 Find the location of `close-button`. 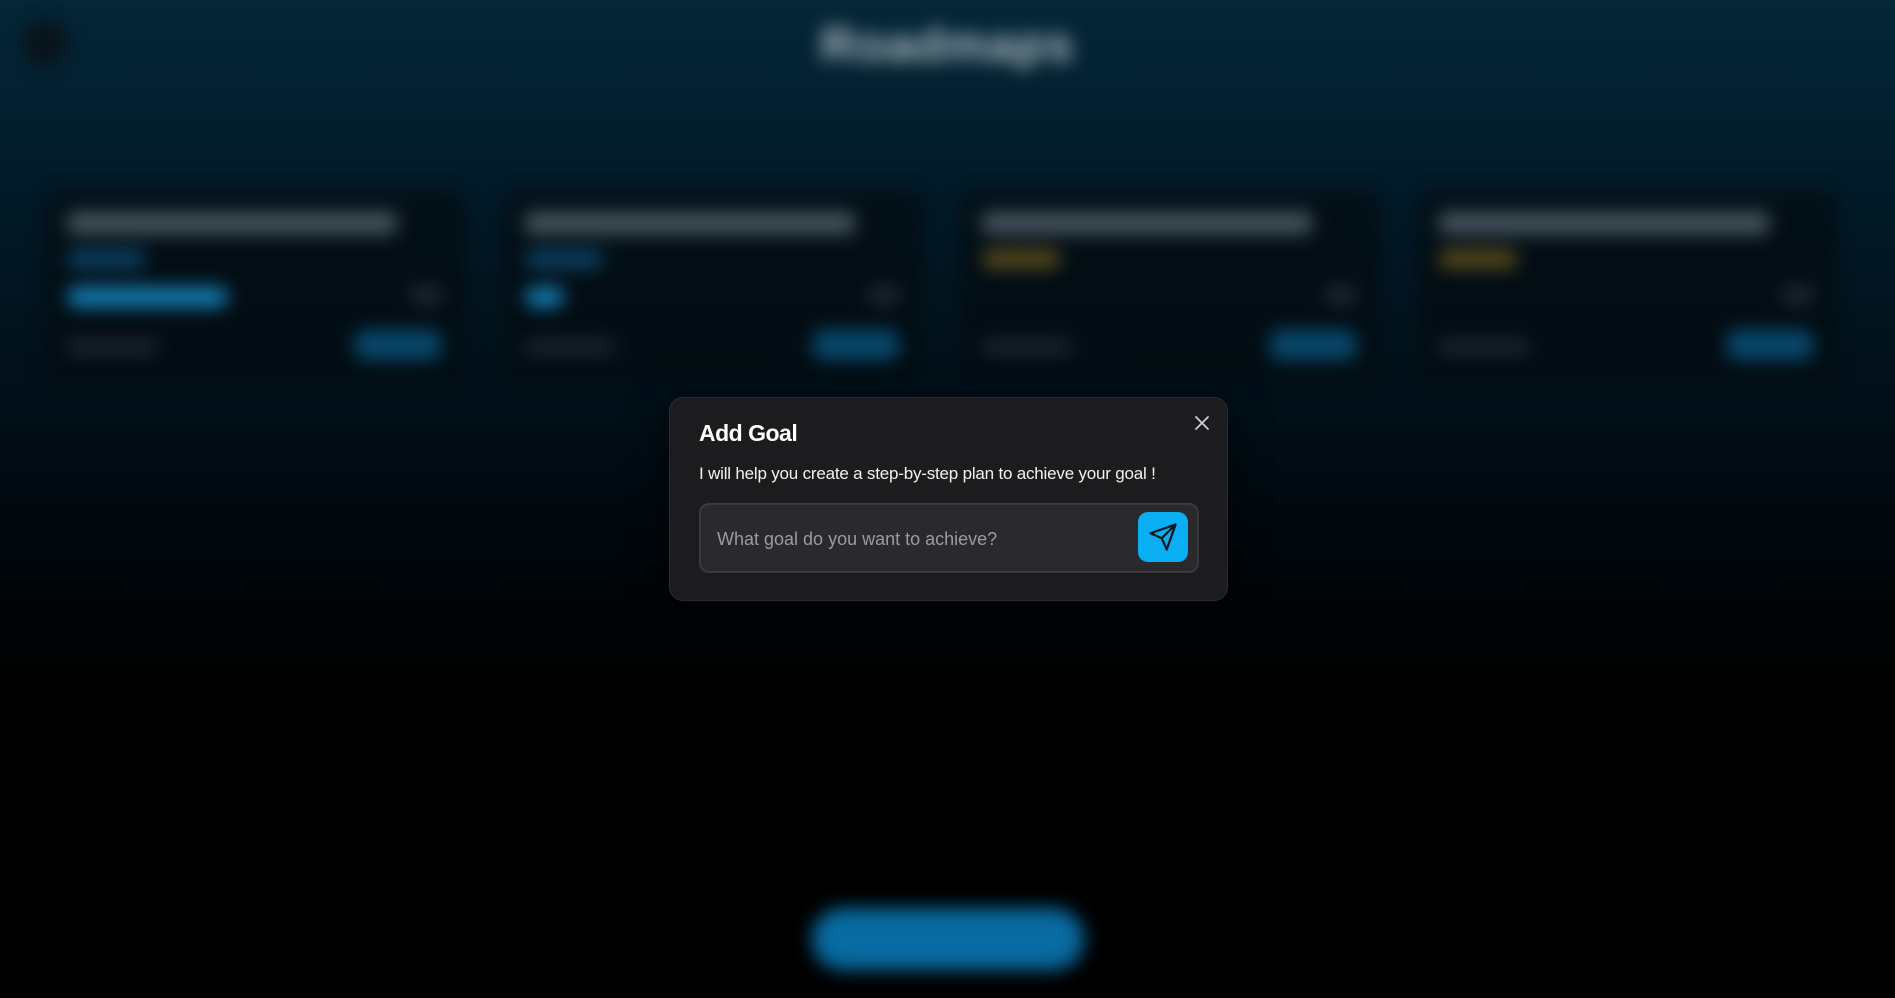

close-button is located at coordinates (1202, 423).